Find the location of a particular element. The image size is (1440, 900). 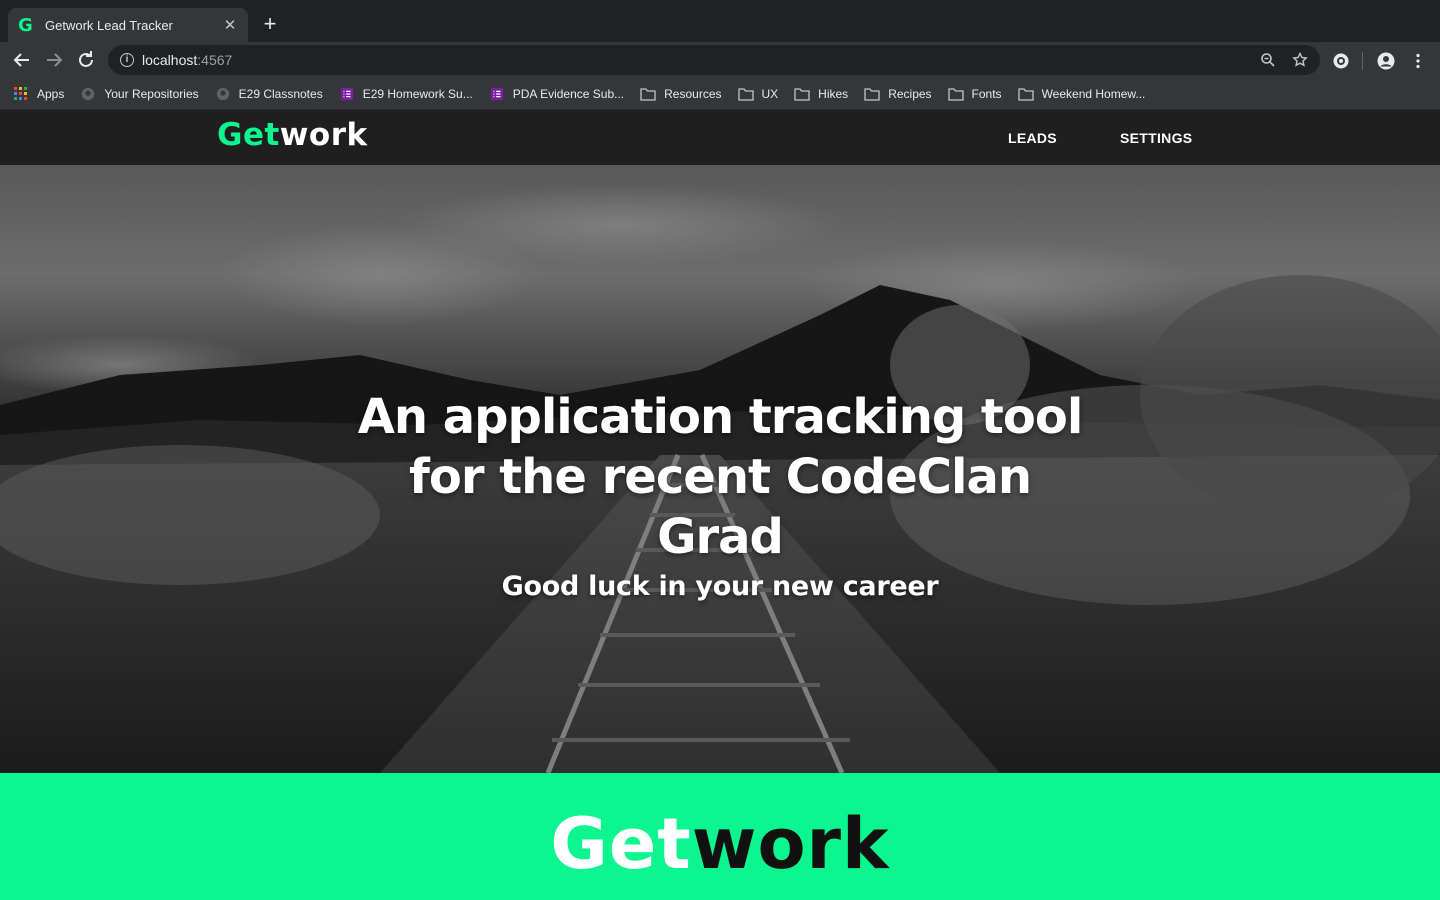

reload-icon is located at coordinates (86, 60).